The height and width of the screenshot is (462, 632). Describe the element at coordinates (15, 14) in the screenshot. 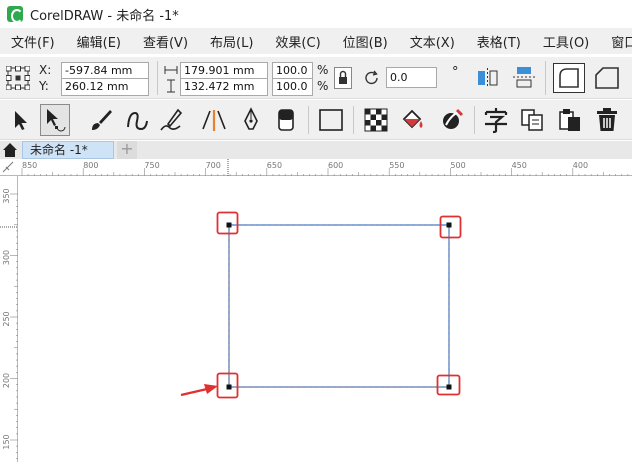

I see `coreldraw-logo-icon` at that location.